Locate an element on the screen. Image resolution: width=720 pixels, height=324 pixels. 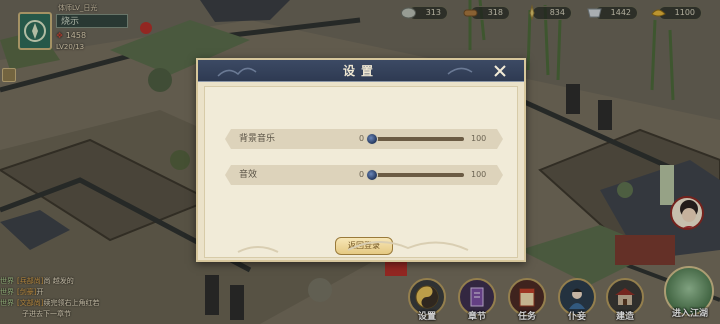
bgm-min-label: 0 is located at coordinates (362, 138).